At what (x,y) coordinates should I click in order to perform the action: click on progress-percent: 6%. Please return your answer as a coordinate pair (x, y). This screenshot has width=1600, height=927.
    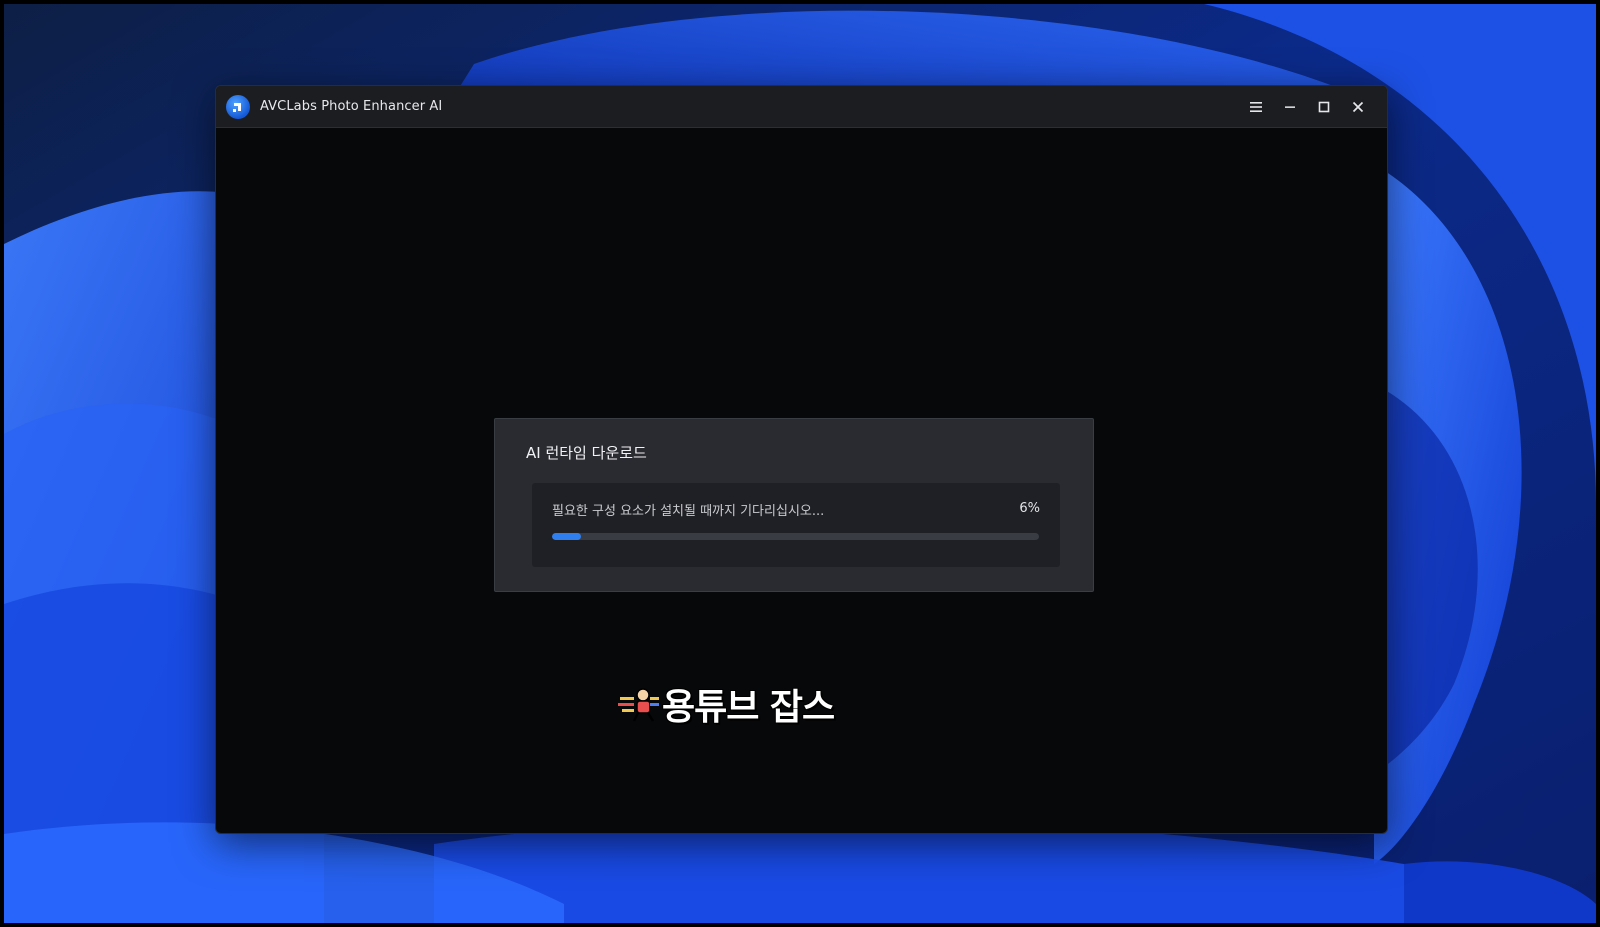
    Looking at the image, I should click on (1029, 508).